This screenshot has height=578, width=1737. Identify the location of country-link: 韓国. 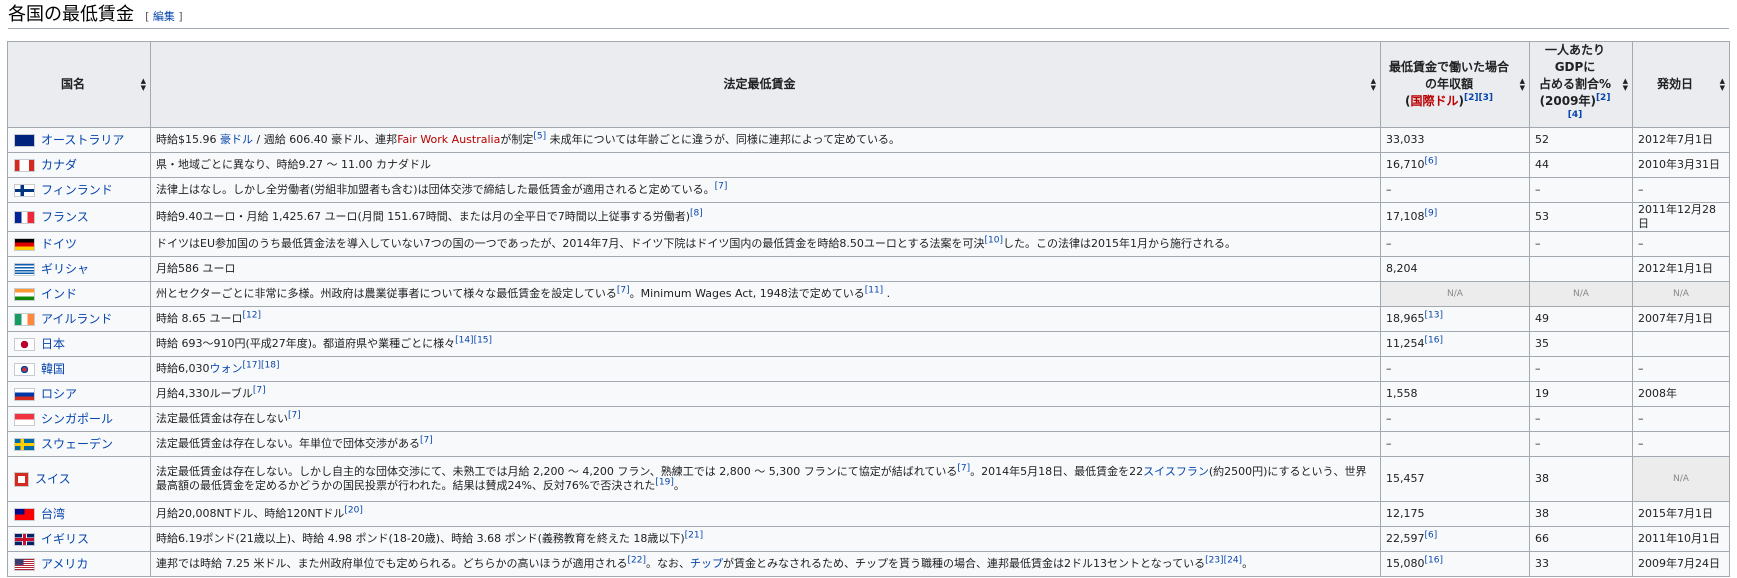
(53, 369).